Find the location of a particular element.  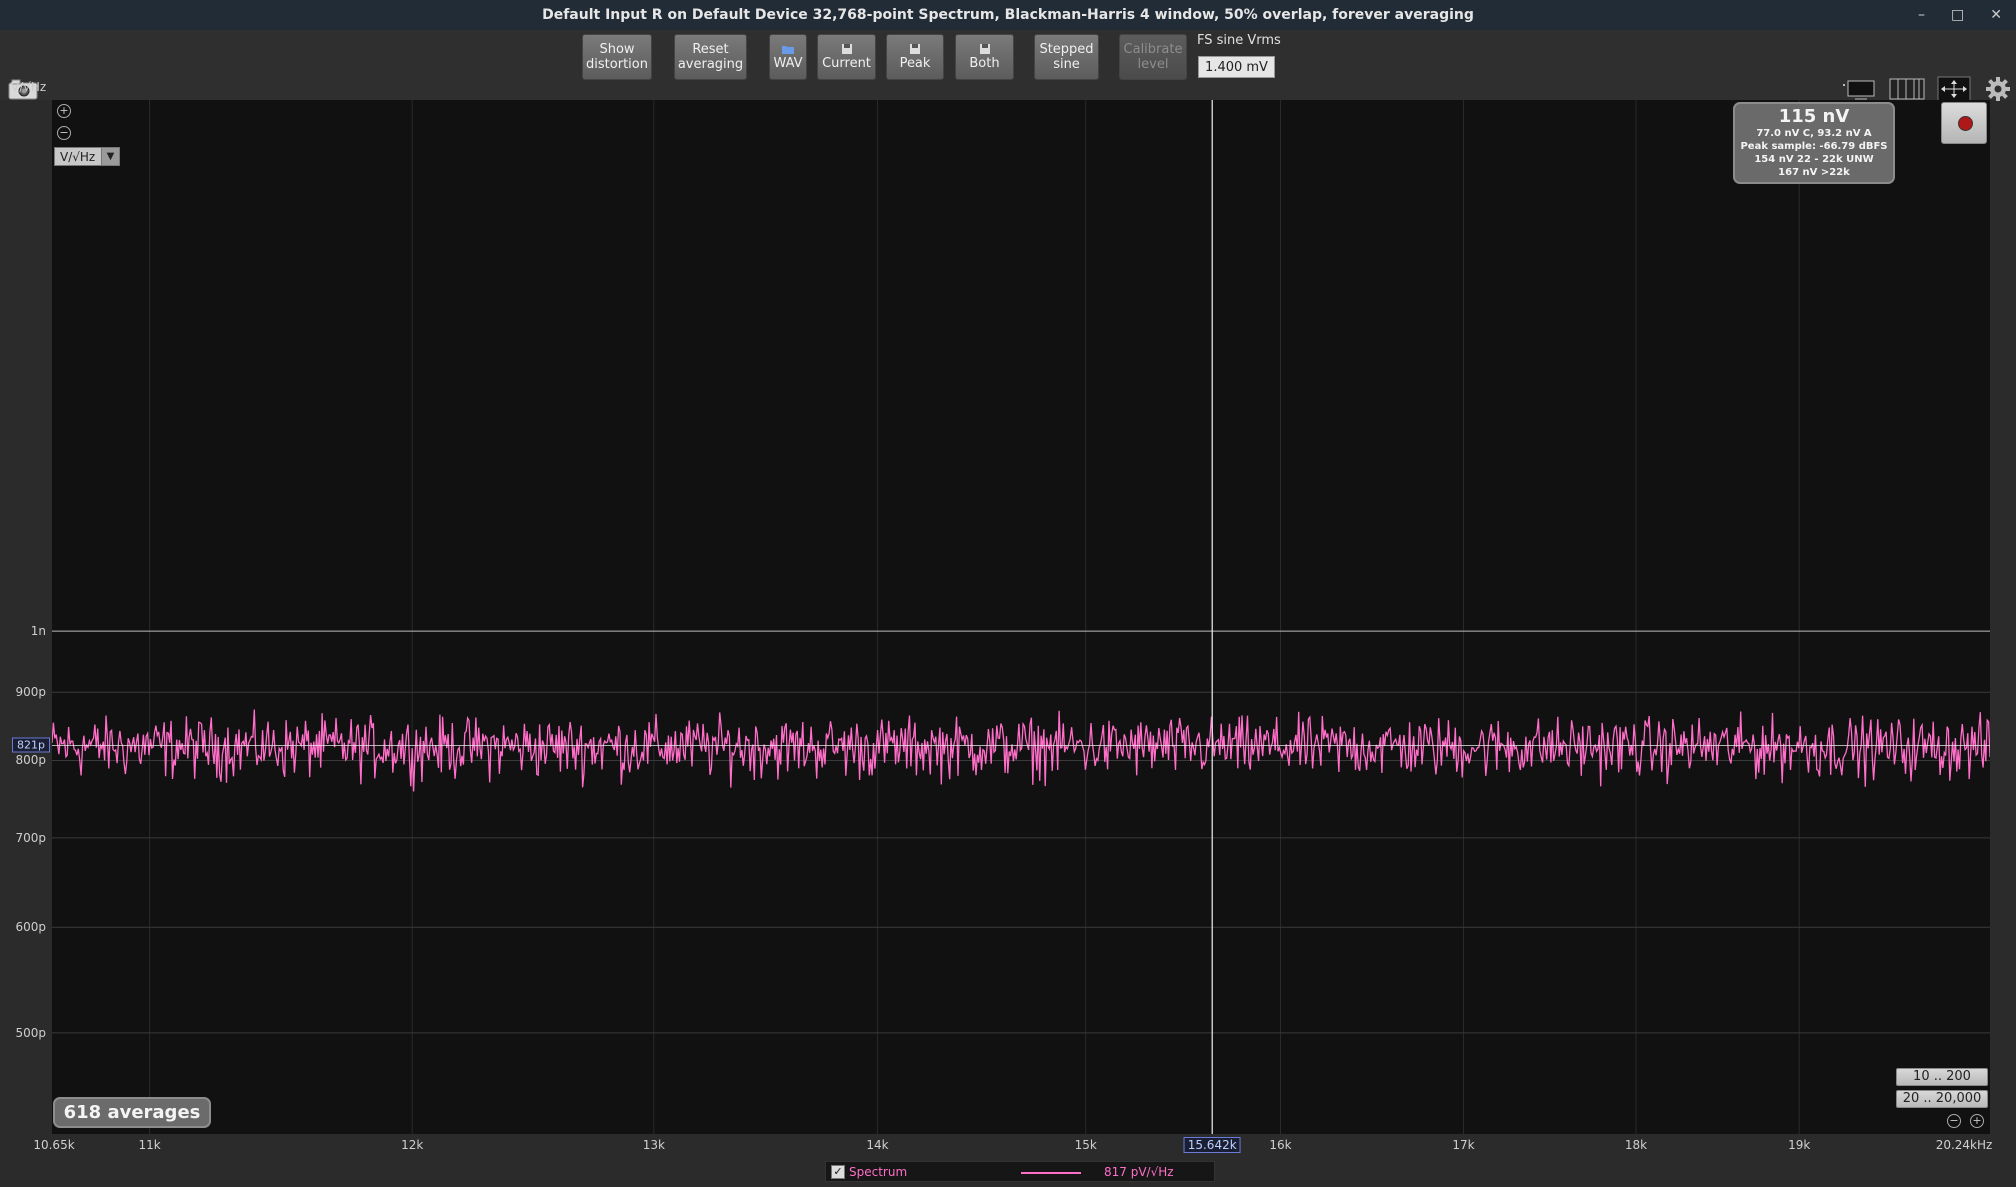

folder-icon is located at coordinates (788, 49).